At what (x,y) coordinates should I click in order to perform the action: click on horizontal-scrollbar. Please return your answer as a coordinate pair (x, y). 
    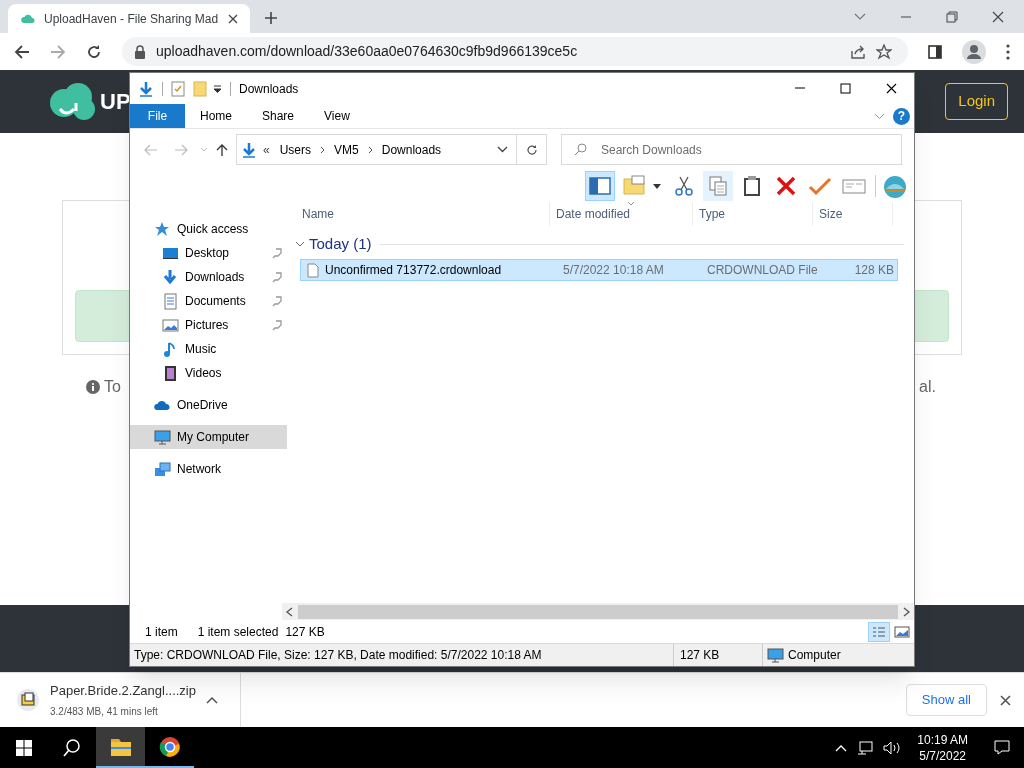
    Looking at the image, I should click on (598, 611).